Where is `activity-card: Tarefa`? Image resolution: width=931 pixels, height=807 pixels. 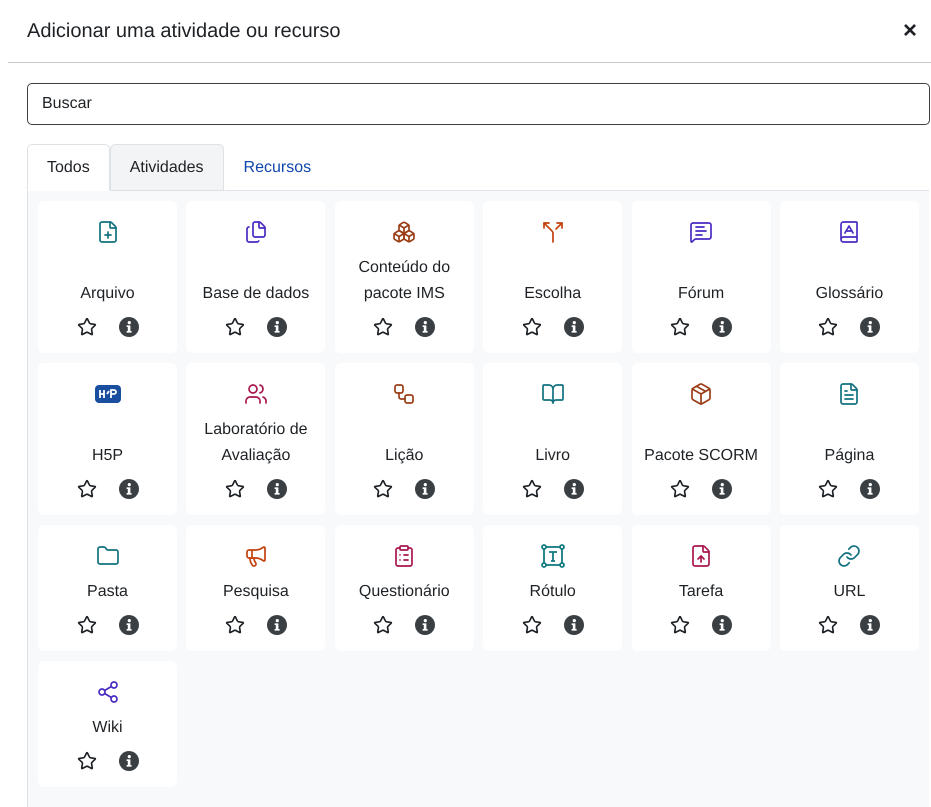 activity-card: Tarefa is located at coordinates (701, 588).